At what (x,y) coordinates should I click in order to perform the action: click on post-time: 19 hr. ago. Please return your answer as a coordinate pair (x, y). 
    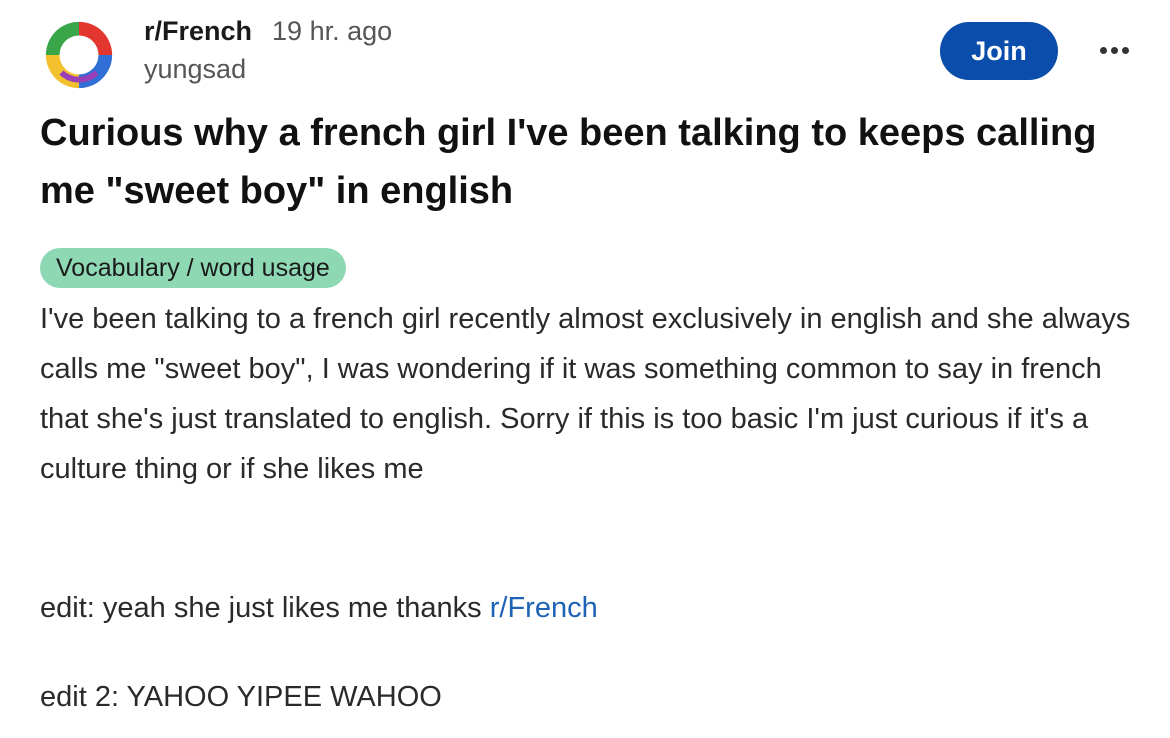
    Looking at the image, I should click on (332, 31).